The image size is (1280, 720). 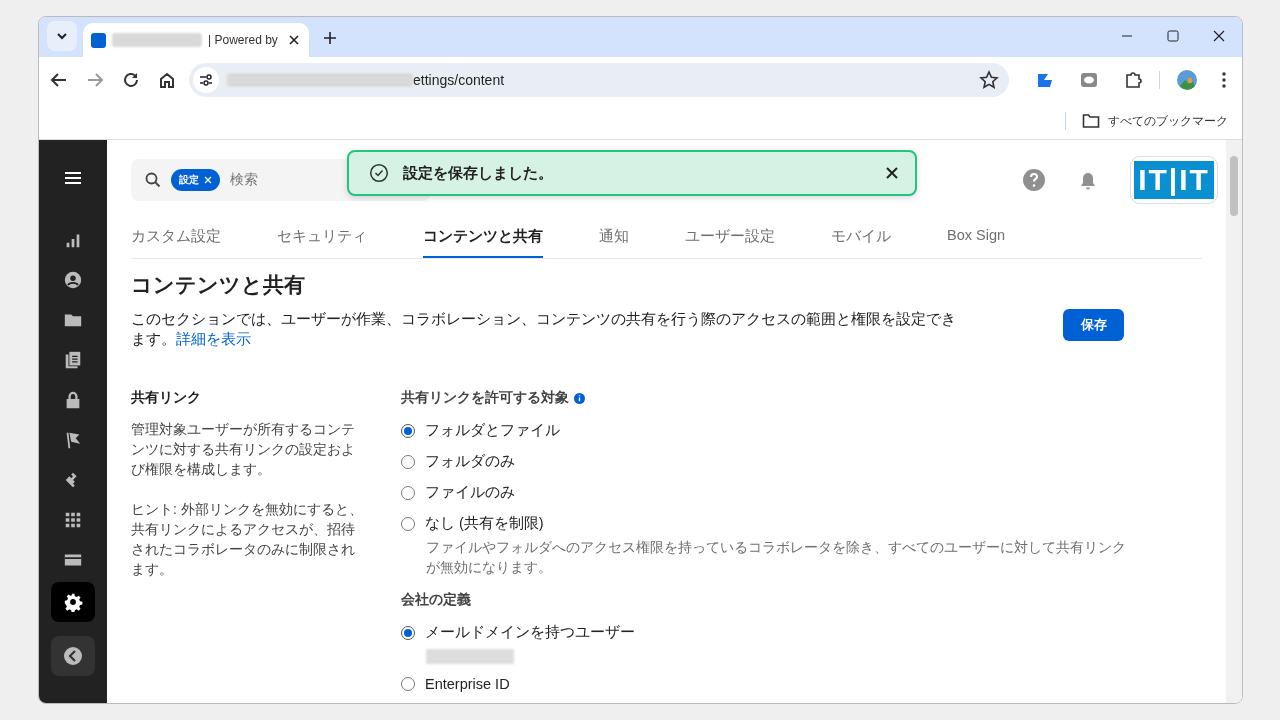 What do you see at coordinates (195, 180) in the screenshot?
I see `filter-chip: 設定` at bounding box center [195, 180].